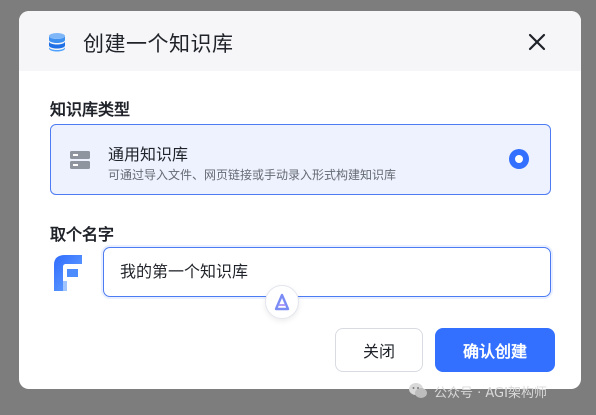 This screenshot has width=596, height=415. I want to click on watermark-text: 公众号 · AGI架构师, so click(490, 393).